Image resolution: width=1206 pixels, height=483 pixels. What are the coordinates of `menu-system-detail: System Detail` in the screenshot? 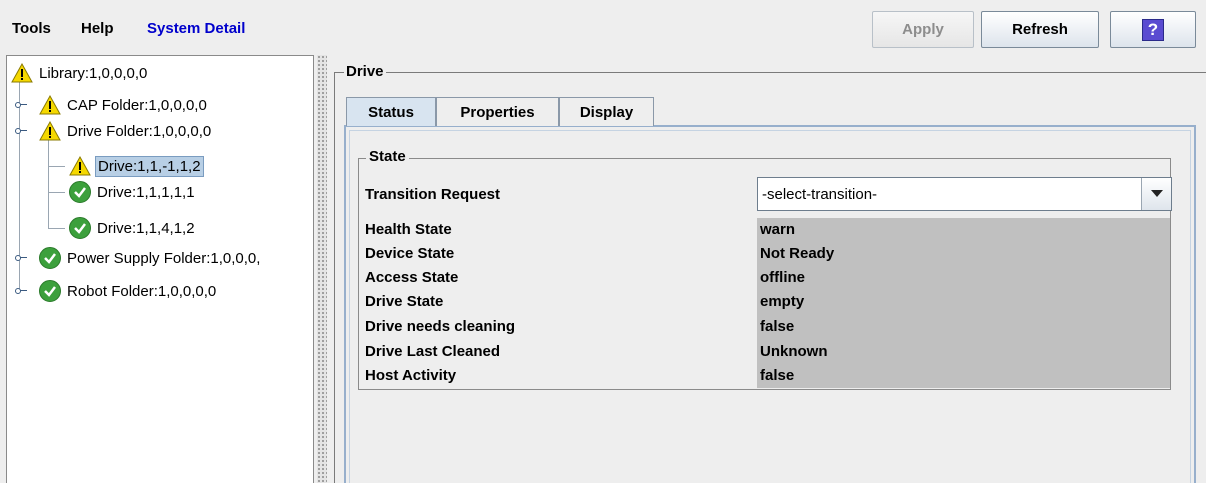 It's located at (196, 28).